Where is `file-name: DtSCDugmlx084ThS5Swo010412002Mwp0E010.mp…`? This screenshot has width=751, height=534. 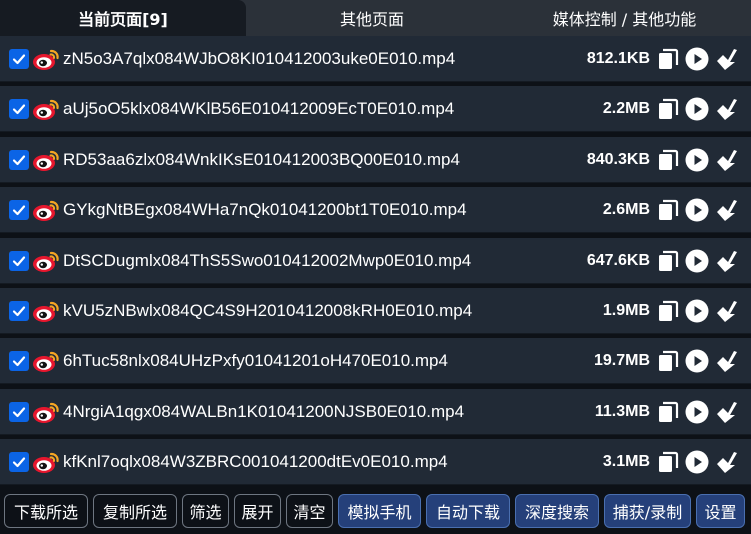 file-name: DtSCDugmlx084ThS5Swo010412002Mwp0E010.mp… is located at coordinates (267, 260).